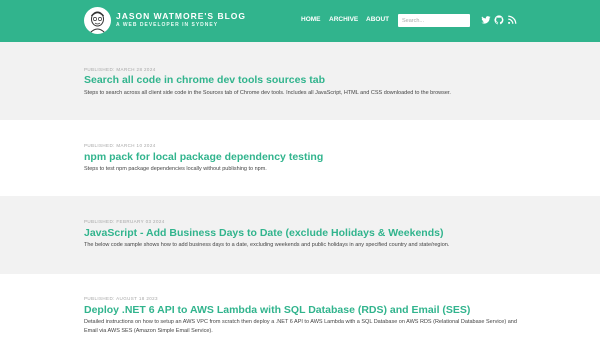 The image size is (600, 338). I want to click on post-date: PUBLISHED: MARCH 10 2024, so click(120, 145).